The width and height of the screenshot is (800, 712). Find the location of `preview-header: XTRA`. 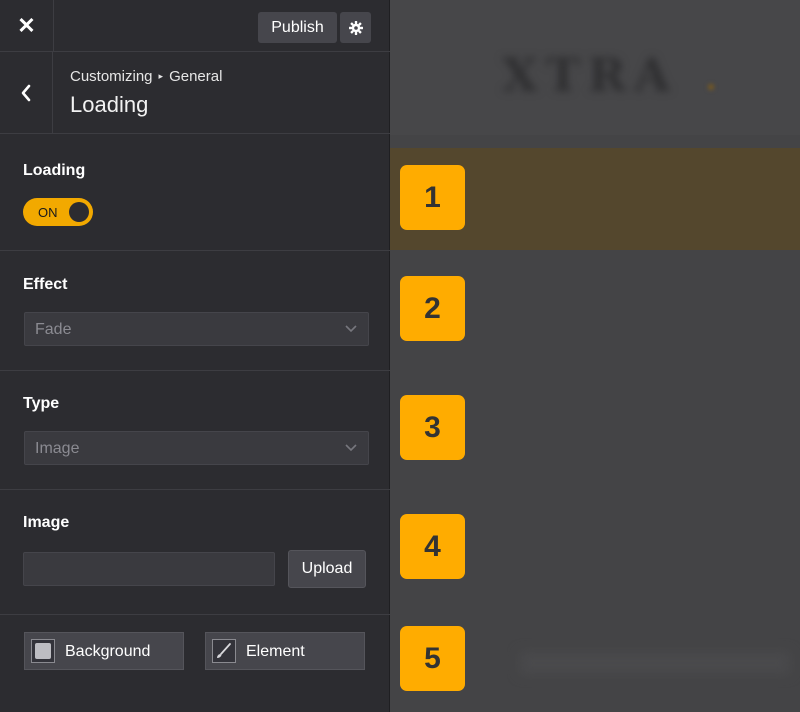

preview-header: XTRA is located at coordinates (595, 67).